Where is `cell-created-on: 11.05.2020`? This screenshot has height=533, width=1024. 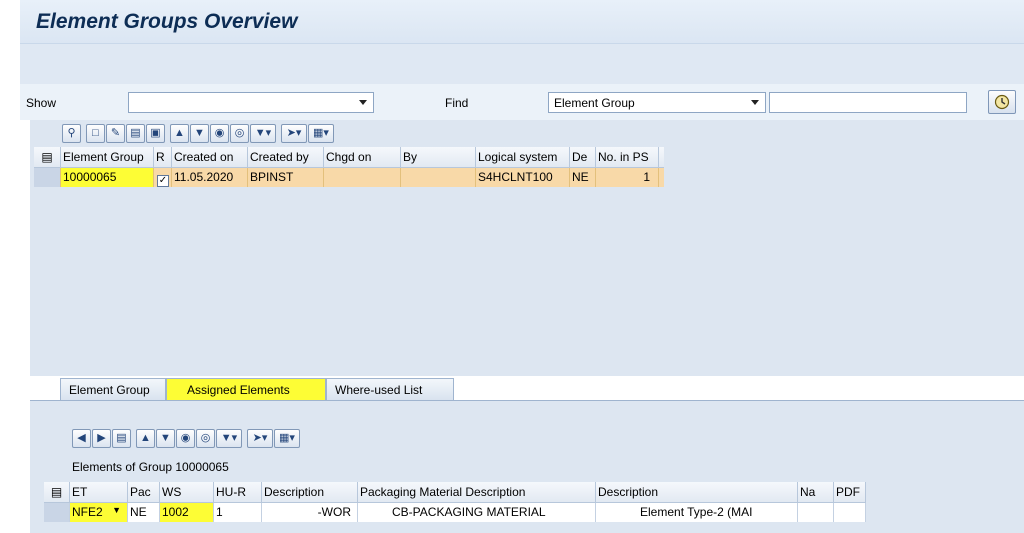 cell-created-on: 11.05.2020 is located at coordinates (210, 177).